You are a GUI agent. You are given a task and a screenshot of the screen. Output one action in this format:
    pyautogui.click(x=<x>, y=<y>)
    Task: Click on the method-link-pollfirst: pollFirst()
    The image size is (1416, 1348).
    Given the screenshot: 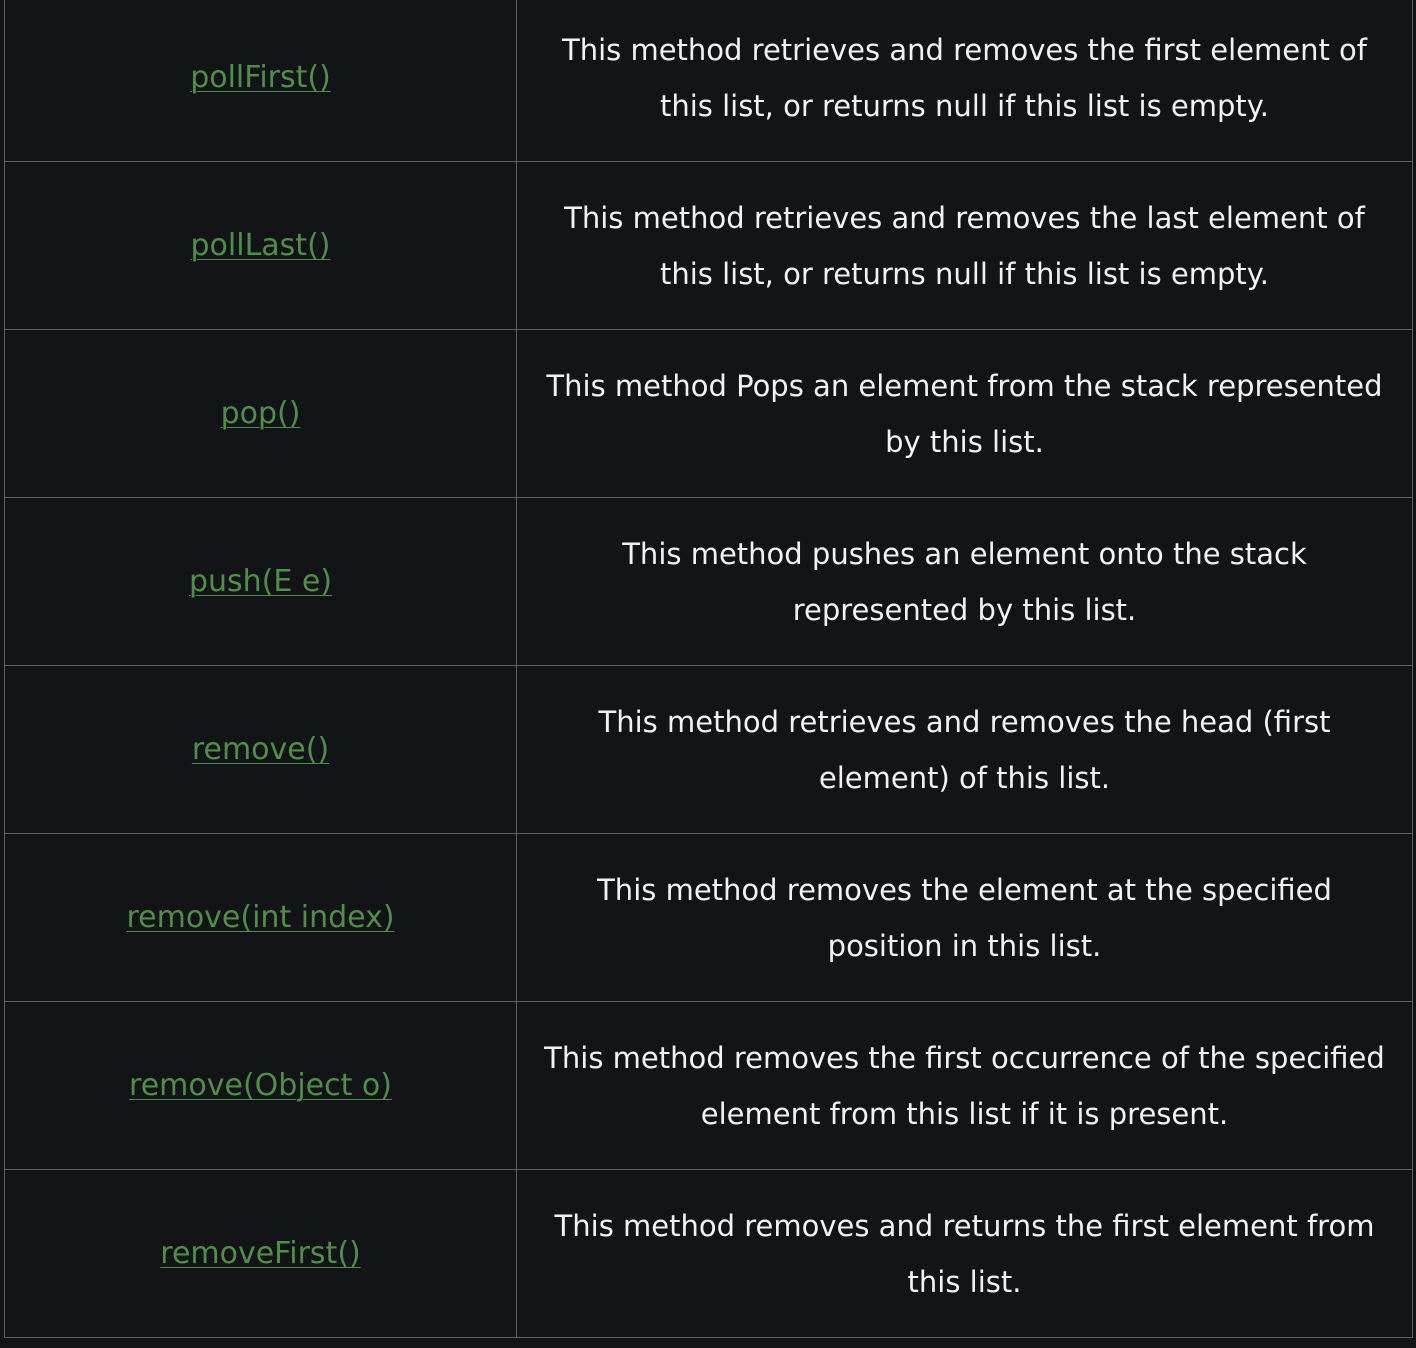 What is the action you would take?
    pyautogui.click(x=260, y=77)
    